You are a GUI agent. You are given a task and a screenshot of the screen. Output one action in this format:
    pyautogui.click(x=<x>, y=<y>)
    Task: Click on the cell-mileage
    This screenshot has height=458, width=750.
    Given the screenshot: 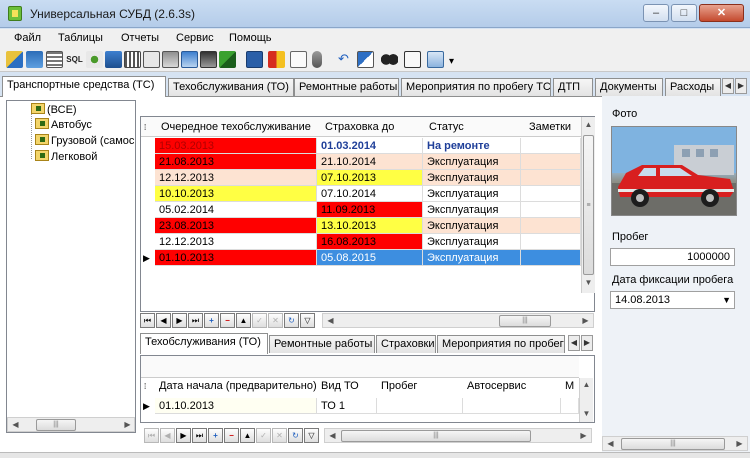 What is the action you would take?
    pyautogui.click(x=420, y=406)
    